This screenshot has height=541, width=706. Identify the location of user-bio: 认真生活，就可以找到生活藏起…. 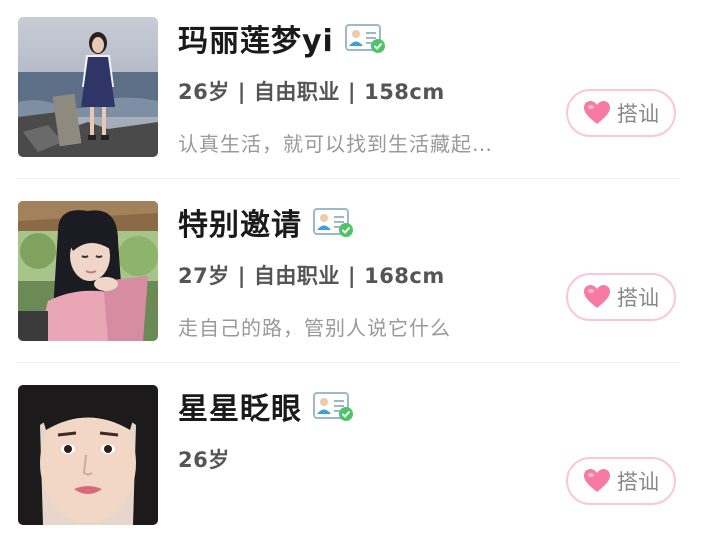
(335, 144).